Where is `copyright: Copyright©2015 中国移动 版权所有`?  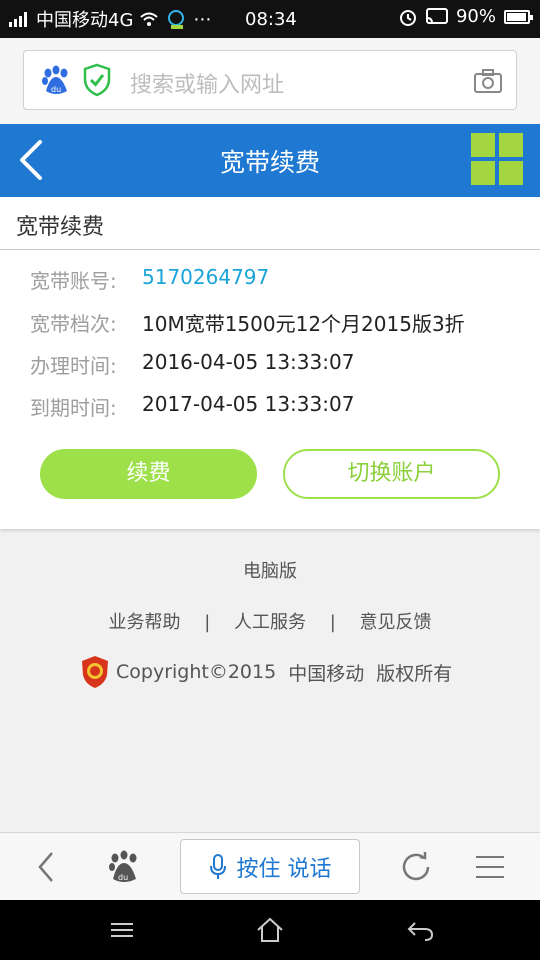 copyright: Copyright©2015 中国移动 版权所有 is located at coordinates (266, 672).